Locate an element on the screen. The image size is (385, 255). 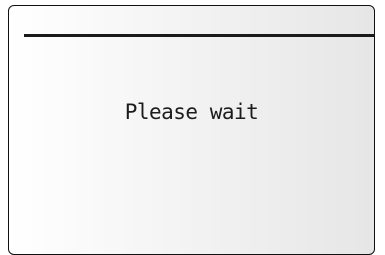
please-wait-message: Please wait is located at coordinates (191, 112).